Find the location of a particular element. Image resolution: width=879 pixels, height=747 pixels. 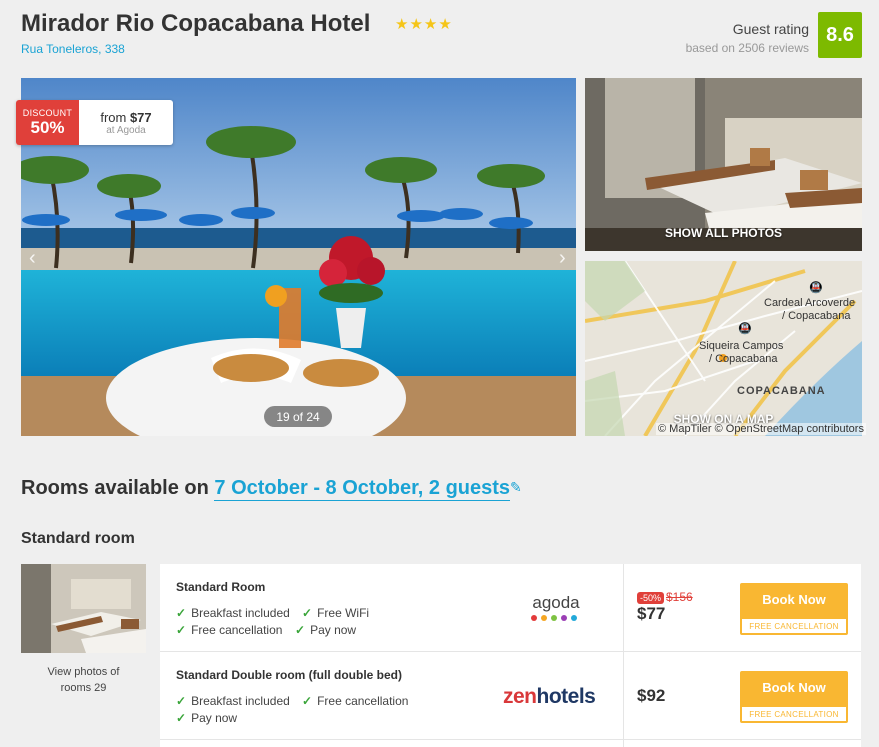

hotel-name: Mirador Rio Copacabana Hotel is located at coordinates (196, 23).